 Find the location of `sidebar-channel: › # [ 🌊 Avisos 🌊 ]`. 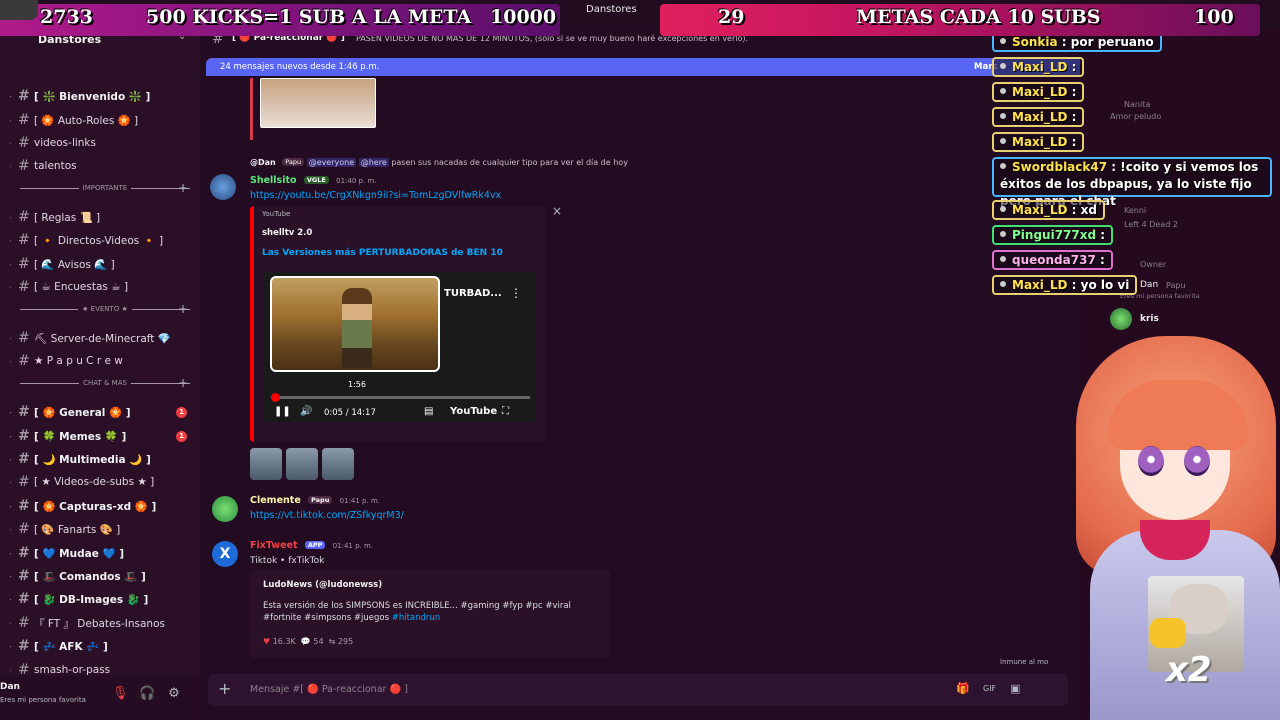

sidebar-channel: › # [ 🌊 Avisos 🌊 ] is located at coordinates (102, 264).